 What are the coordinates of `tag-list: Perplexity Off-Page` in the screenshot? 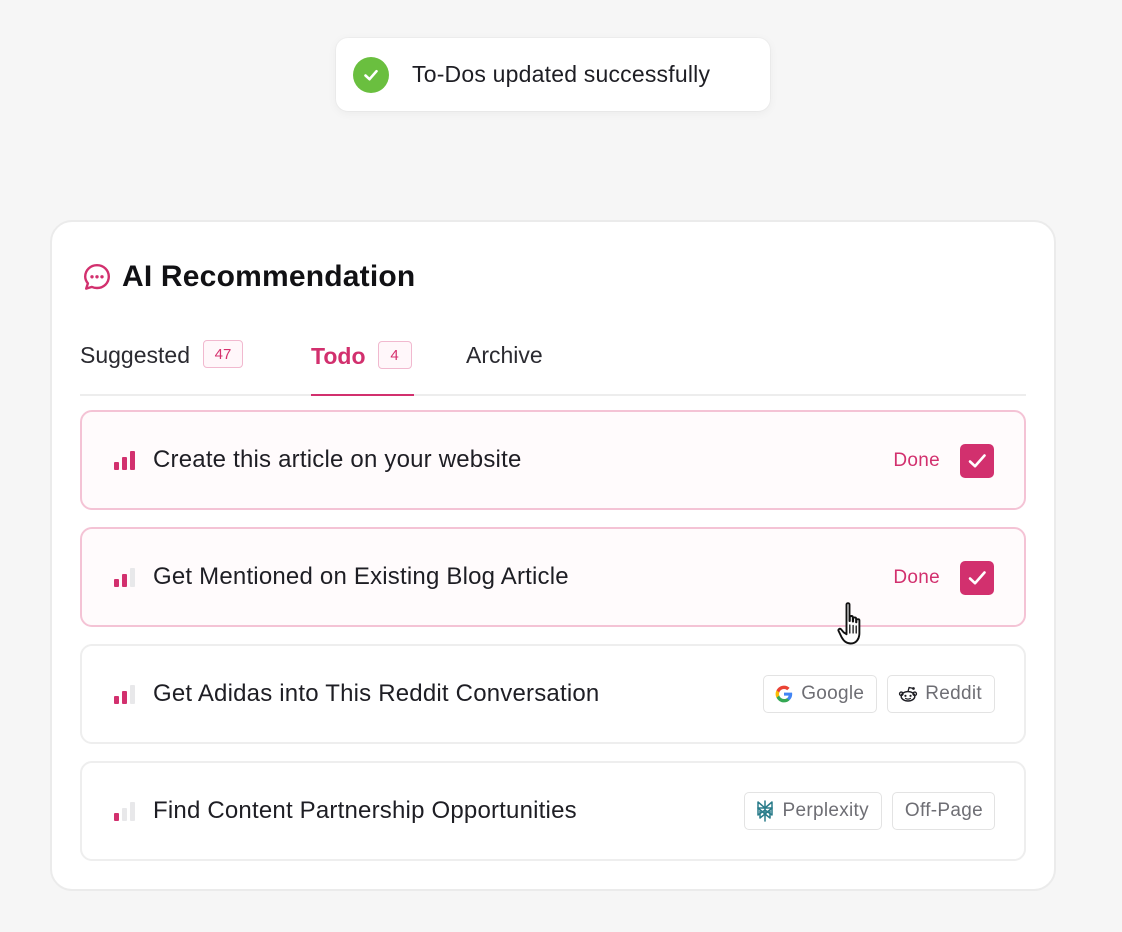 It's located at (864, 811).